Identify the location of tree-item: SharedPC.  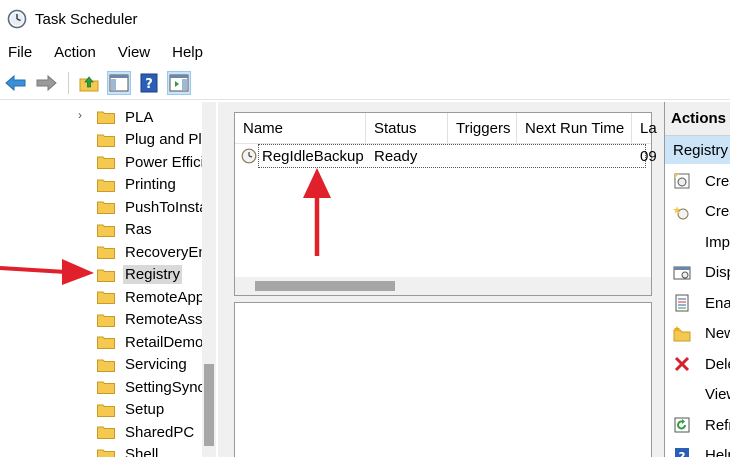
(98, 432).